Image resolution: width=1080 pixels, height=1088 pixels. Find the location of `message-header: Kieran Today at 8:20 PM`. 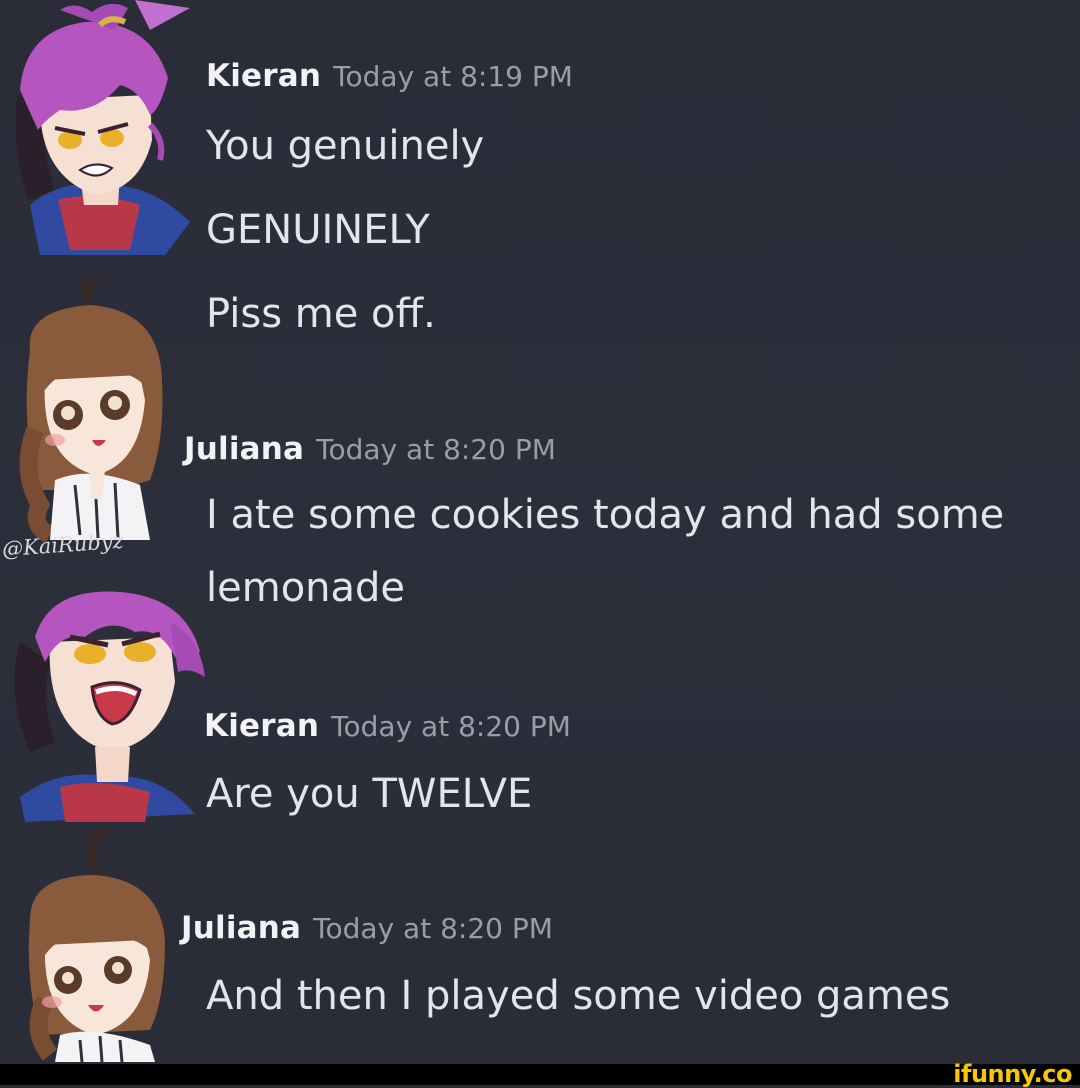

message-header: Kieran Today at 8:20 PM is located at coordinates (387, 726).